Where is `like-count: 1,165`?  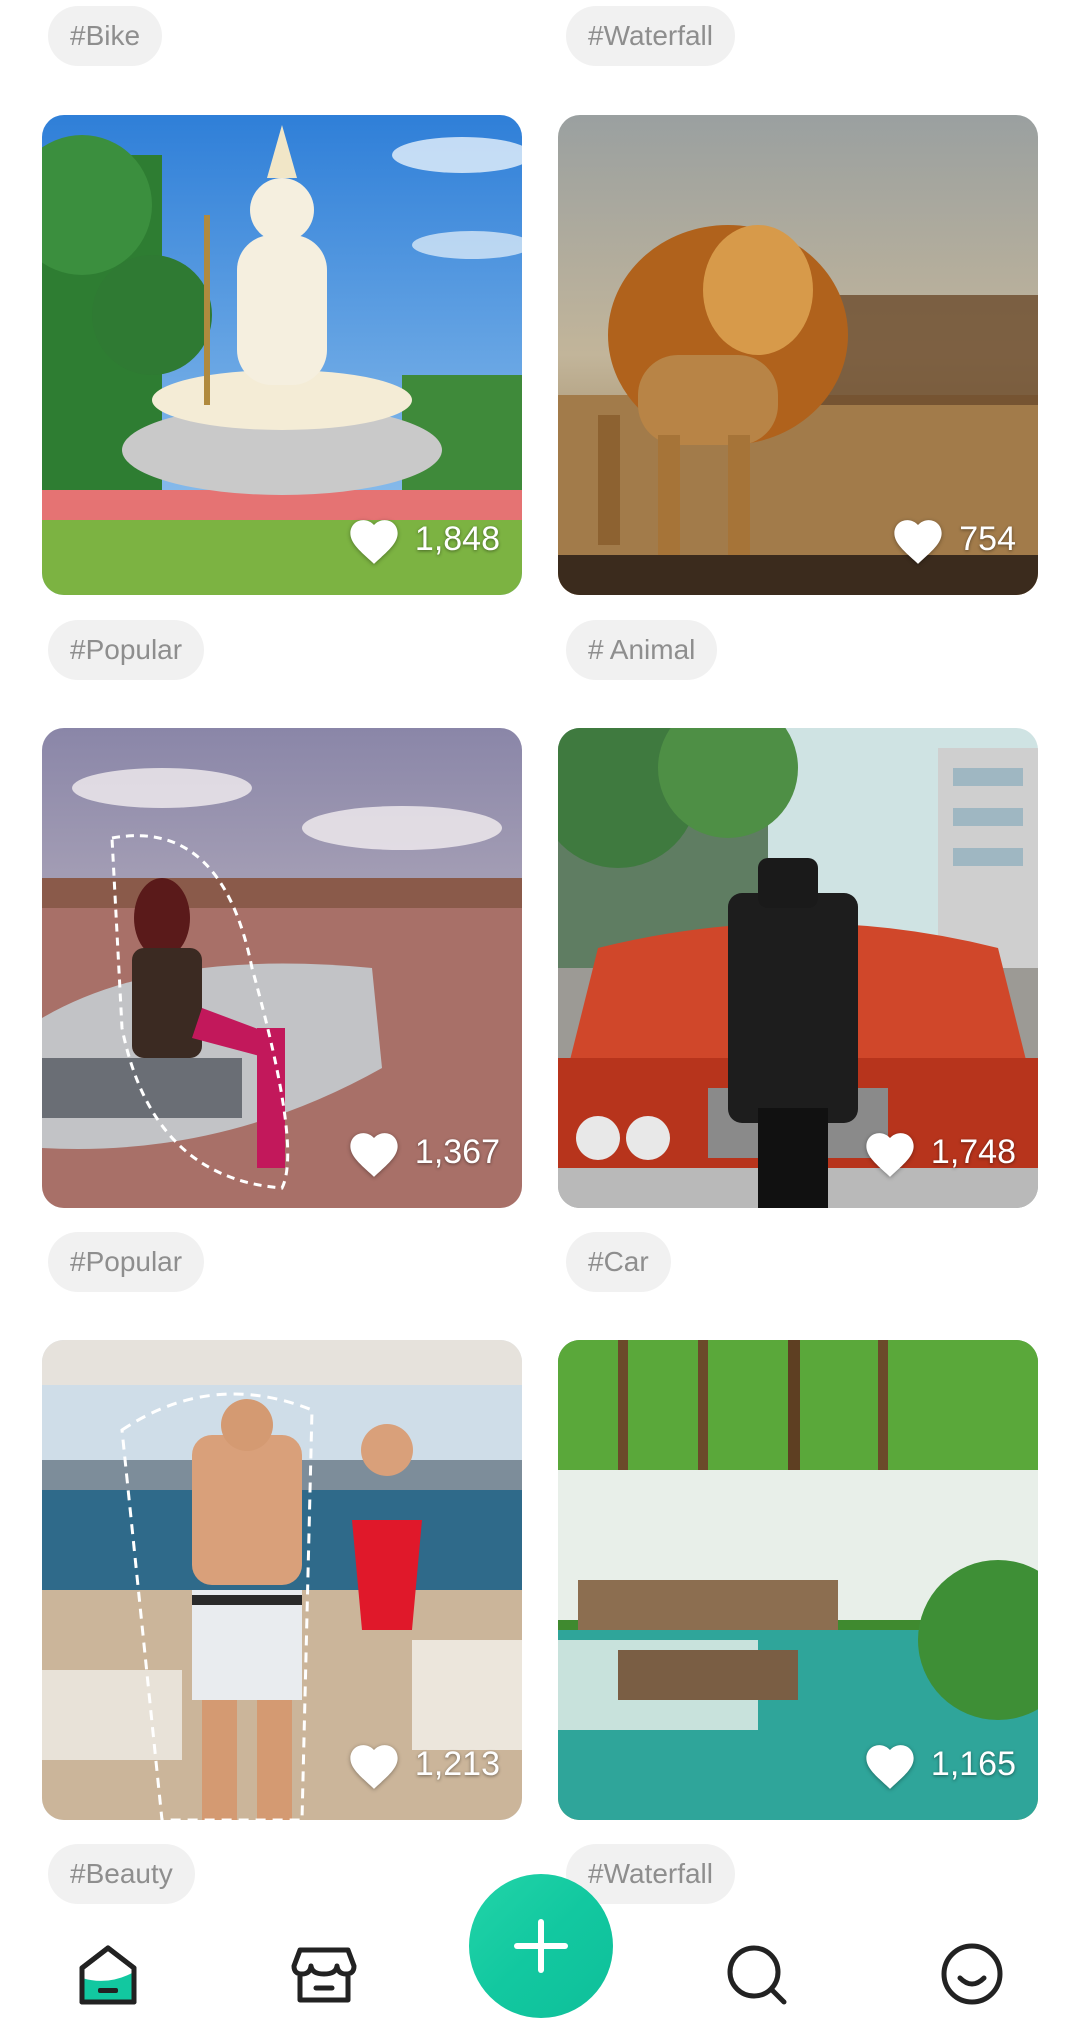 like-count: 1,165 is located at coordinates (973, 1763).